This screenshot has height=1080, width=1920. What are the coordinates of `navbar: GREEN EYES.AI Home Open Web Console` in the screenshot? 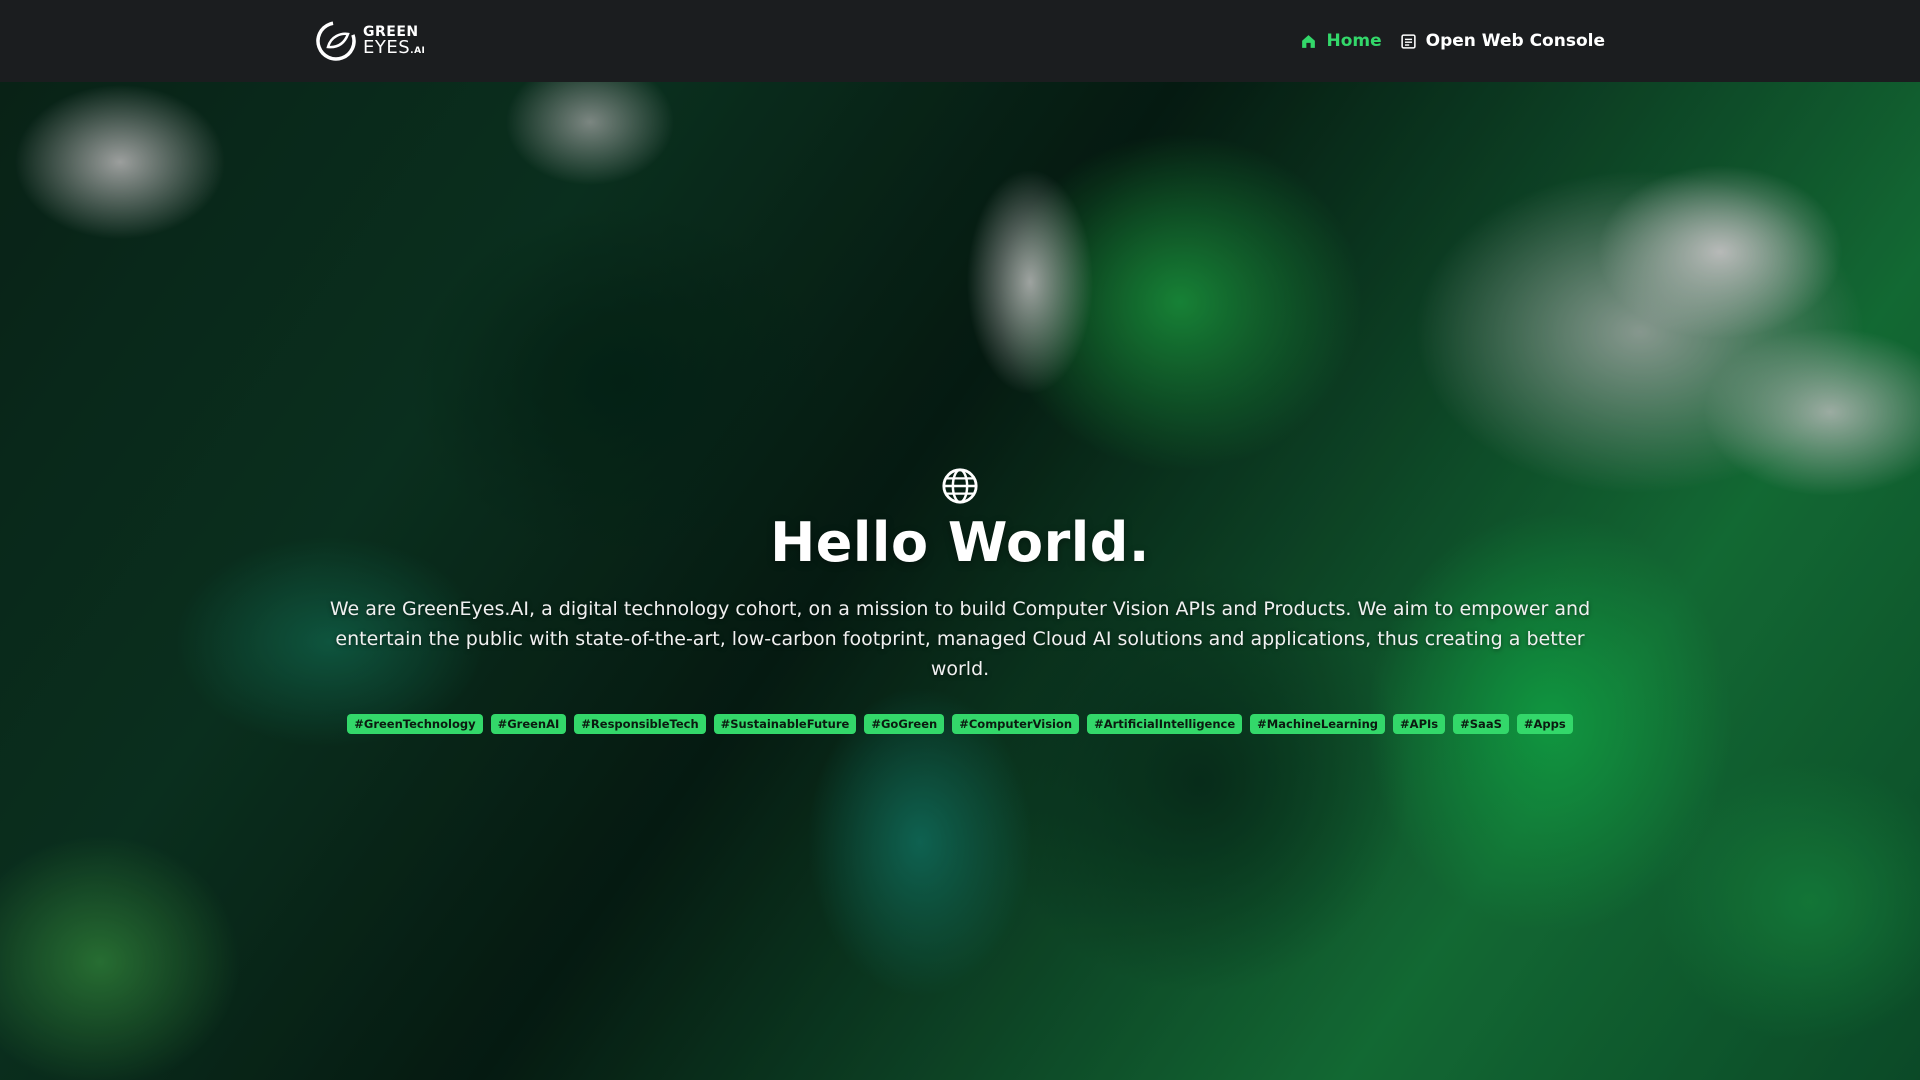 It's located at (960, 41).